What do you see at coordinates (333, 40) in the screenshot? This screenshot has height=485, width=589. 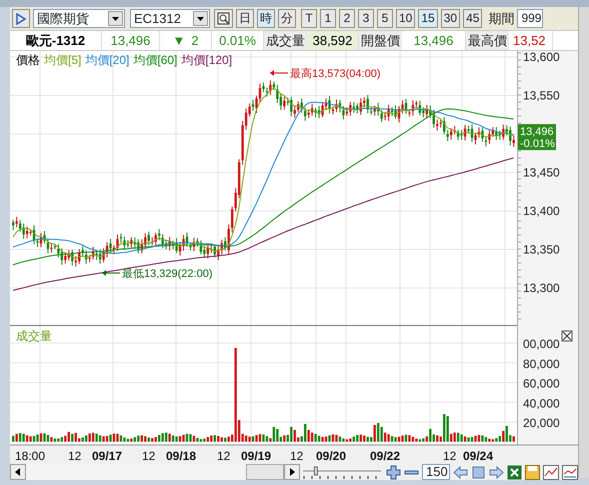 I see `quote-value: 38,592` at bounding box center [333, 40].